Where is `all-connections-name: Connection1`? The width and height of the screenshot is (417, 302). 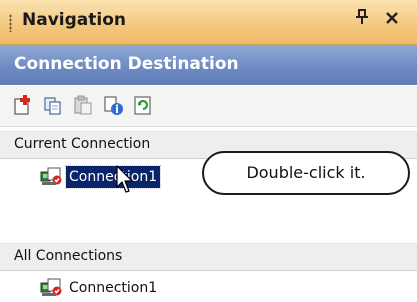 all-connections-name: Connection1 is located at coordinates (113, 288).